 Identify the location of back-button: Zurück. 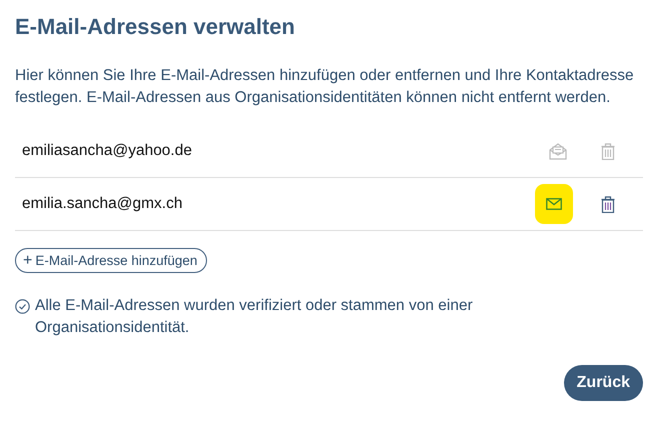
(603, 383).